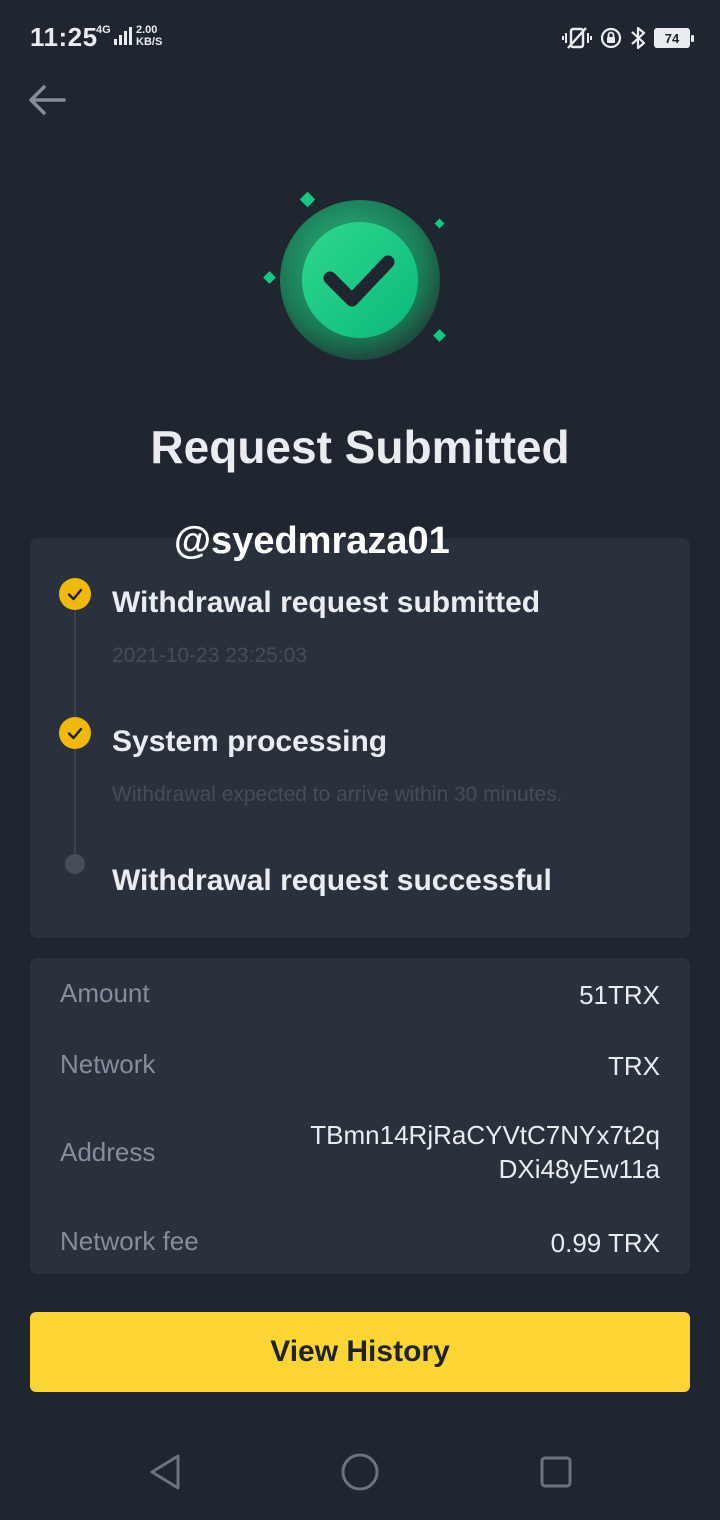  I want to click on signal-icon, so click(123, 36).